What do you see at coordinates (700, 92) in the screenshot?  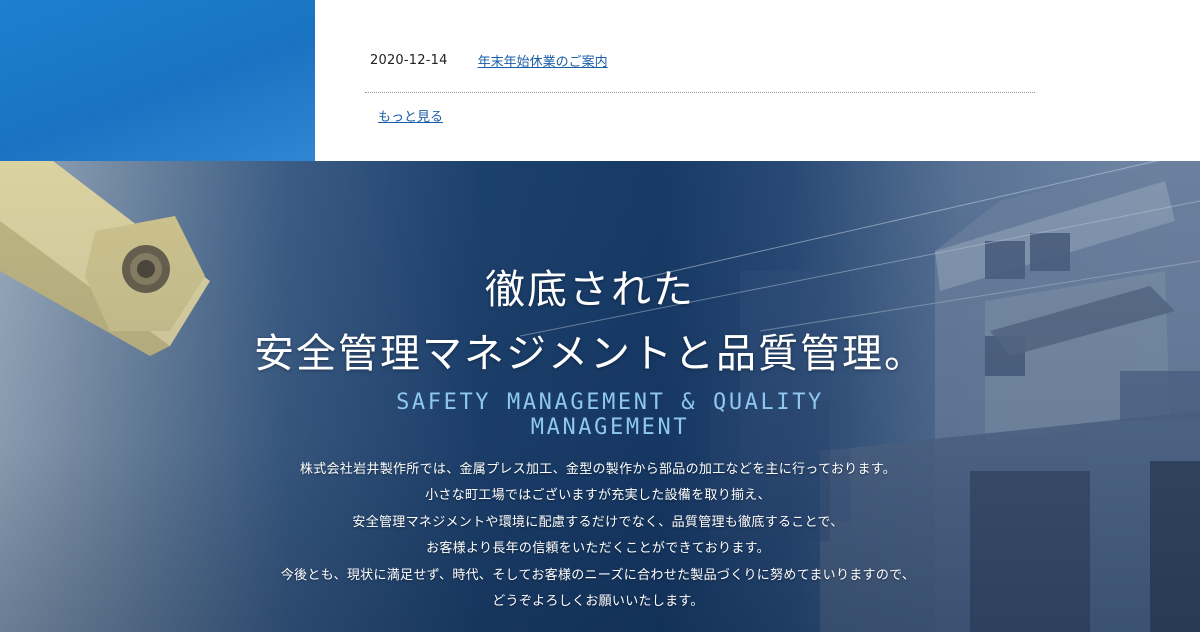 I see `news-divider` at bounding box center [700, 92].